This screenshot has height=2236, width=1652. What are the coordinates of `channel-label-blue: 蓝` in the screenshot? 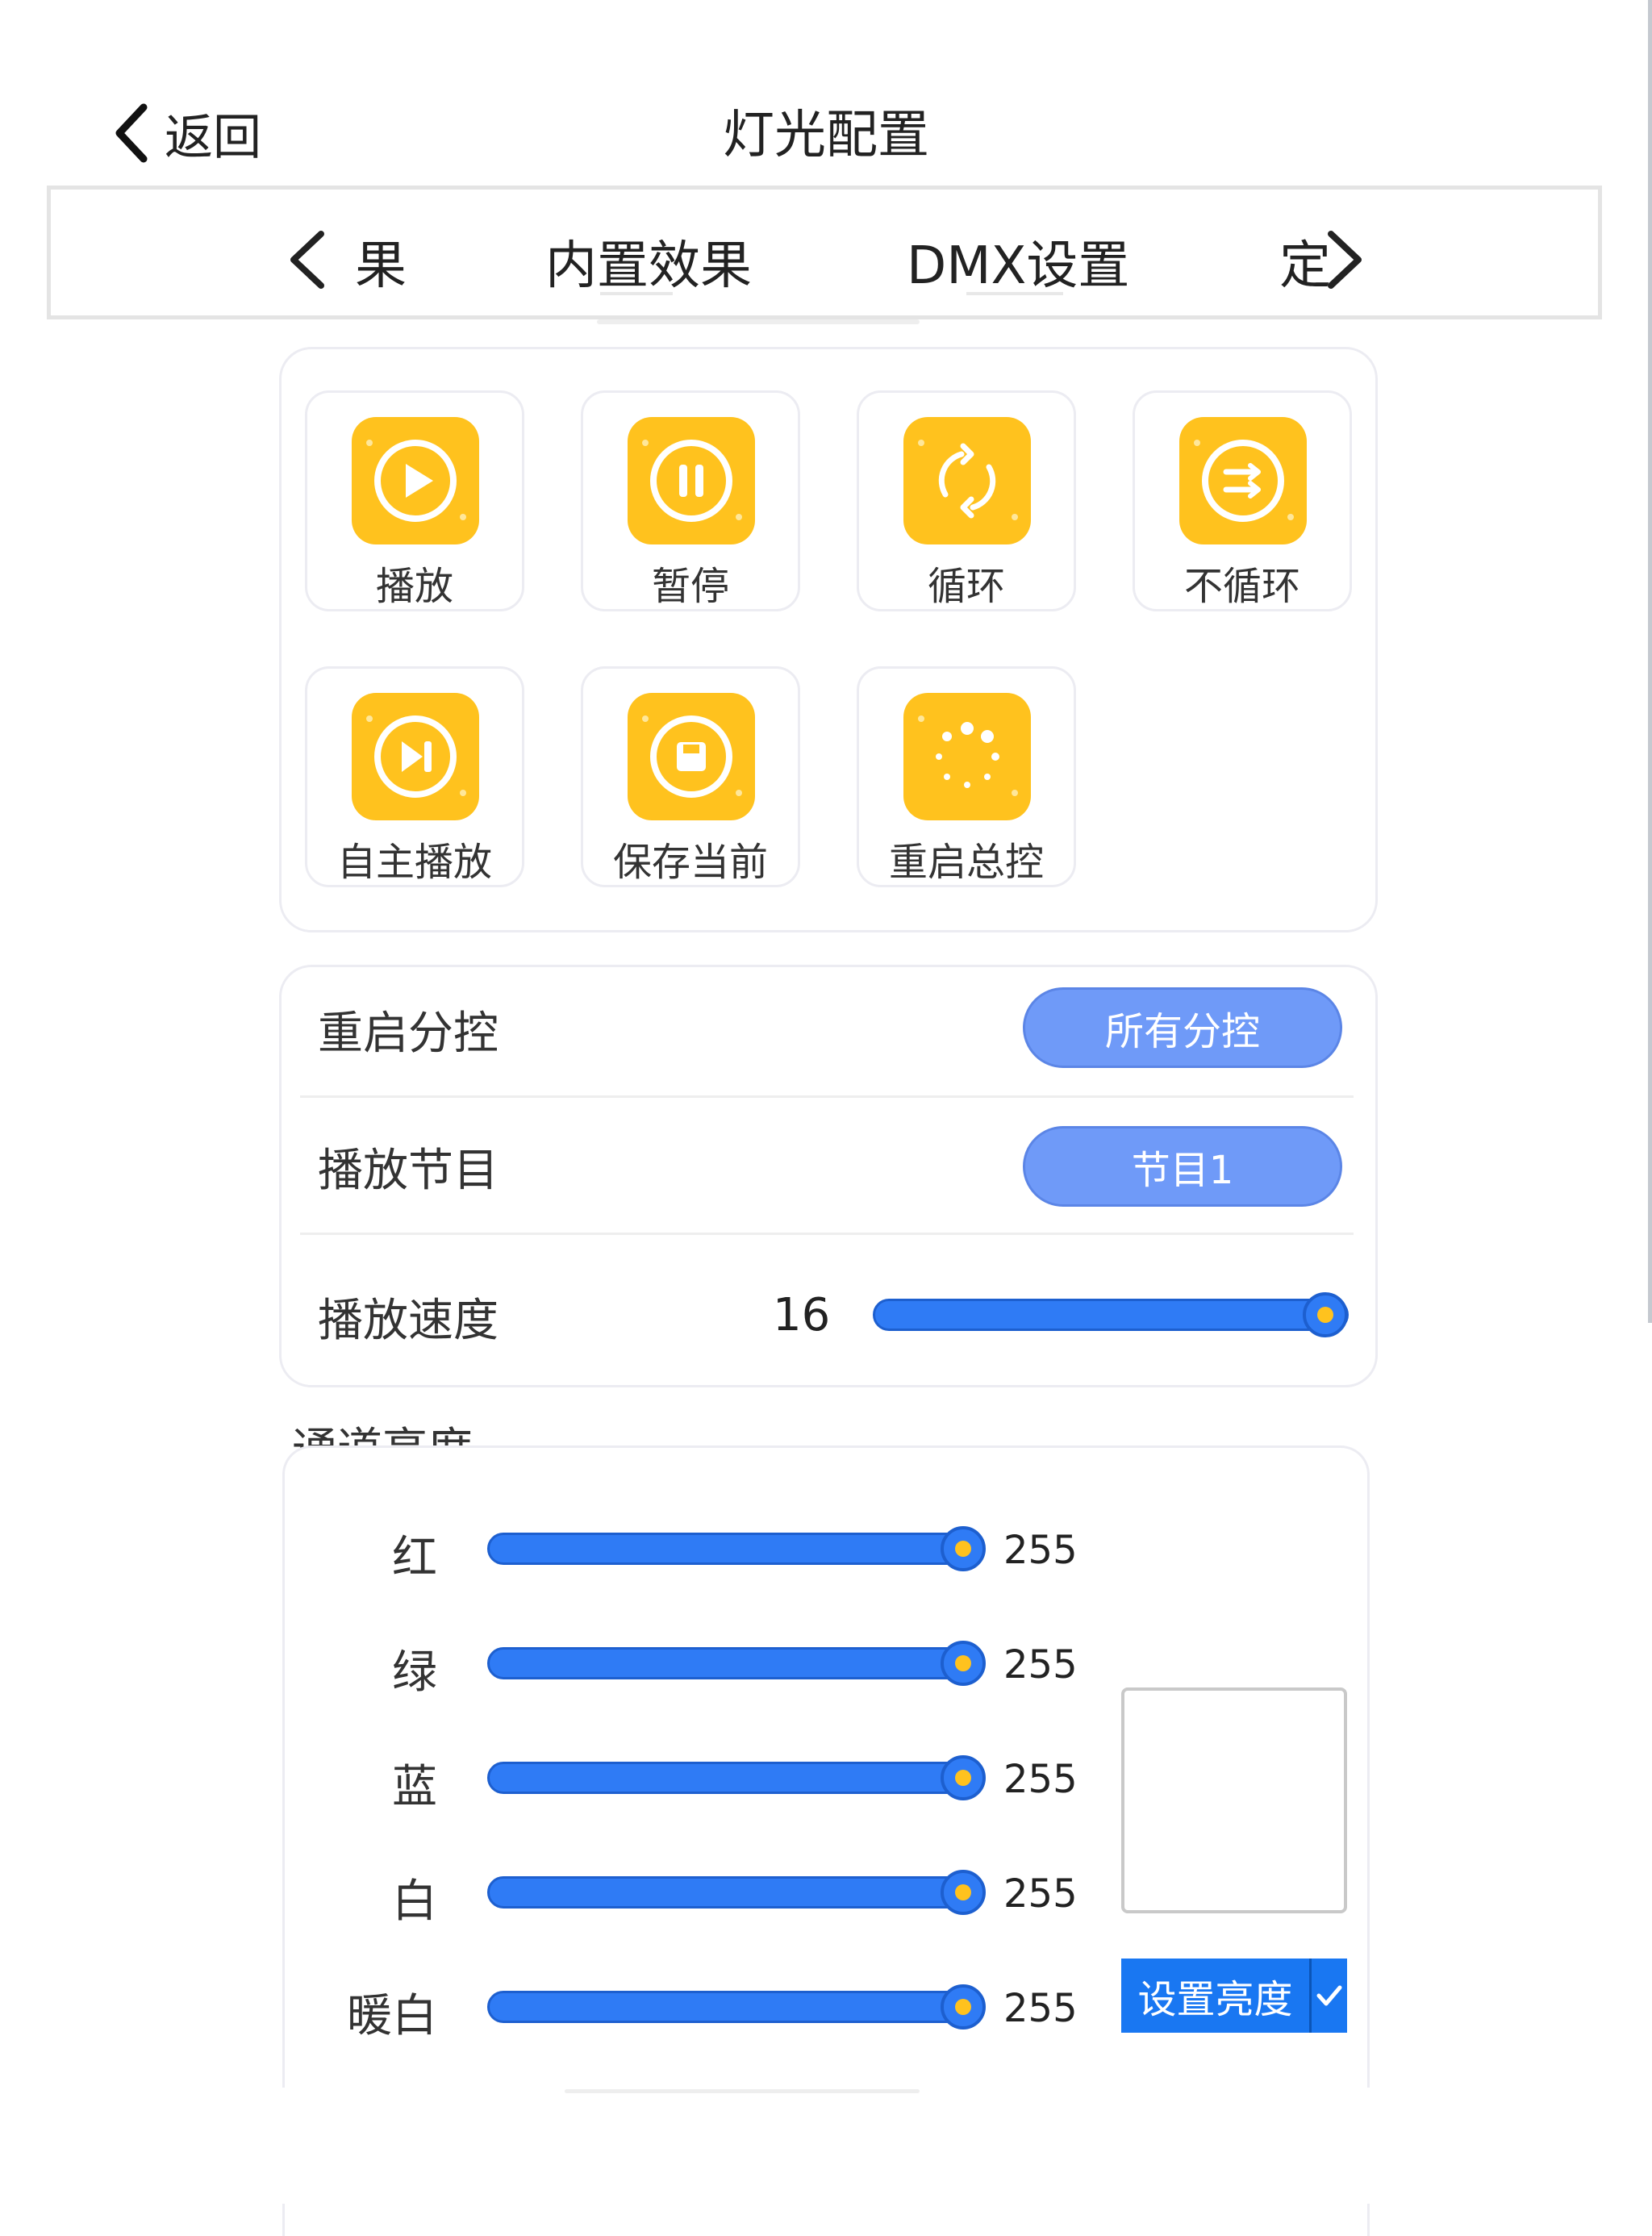 It's located at (415, 1787).